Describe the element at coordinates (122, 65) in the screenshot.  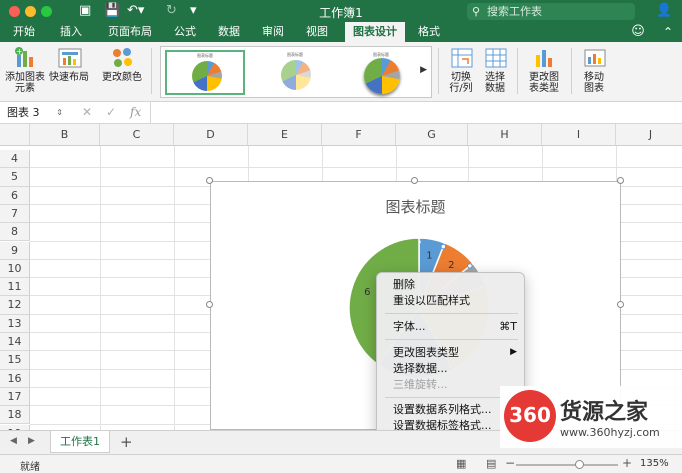
I see `change-colors-button: 更改颜色` at that location.